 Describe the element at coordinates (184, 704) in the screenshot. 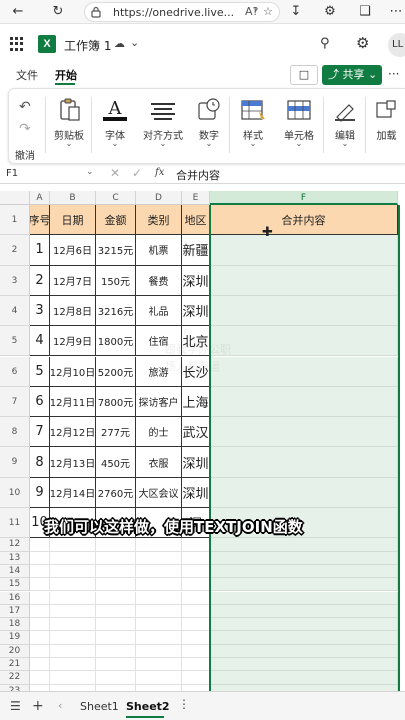

I see `more-icon: ⋮` at that location.